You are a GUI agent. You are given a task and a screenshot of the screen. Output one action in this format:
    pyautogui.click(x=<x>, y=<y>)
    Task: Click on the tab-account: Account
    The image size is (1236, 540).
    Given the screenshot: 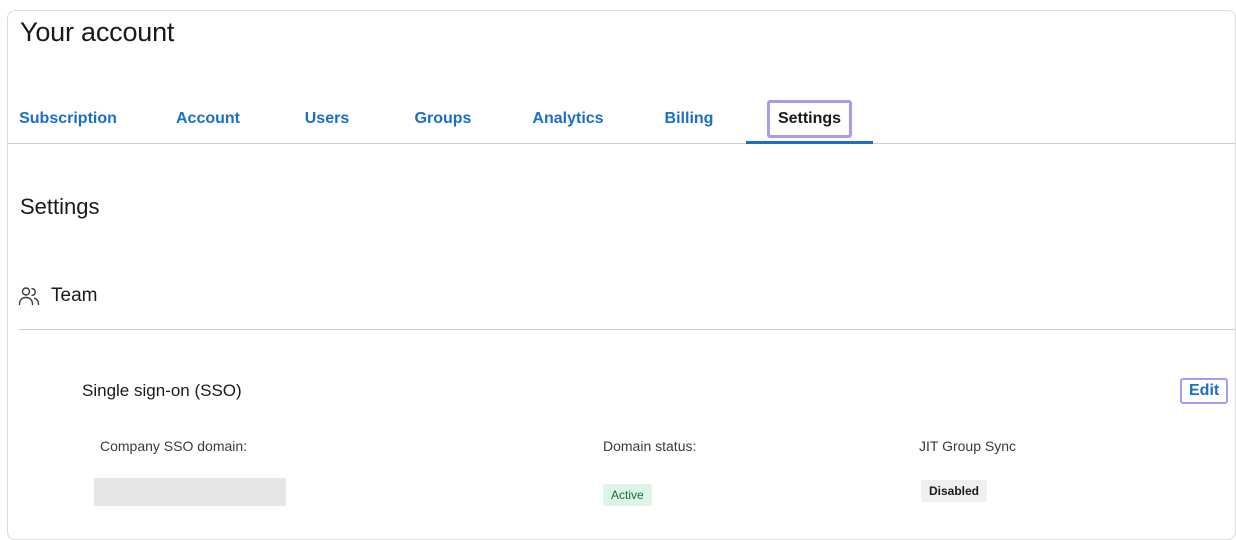 What is the action you would take?
    pyautogui.click(x=208, y=118)
    